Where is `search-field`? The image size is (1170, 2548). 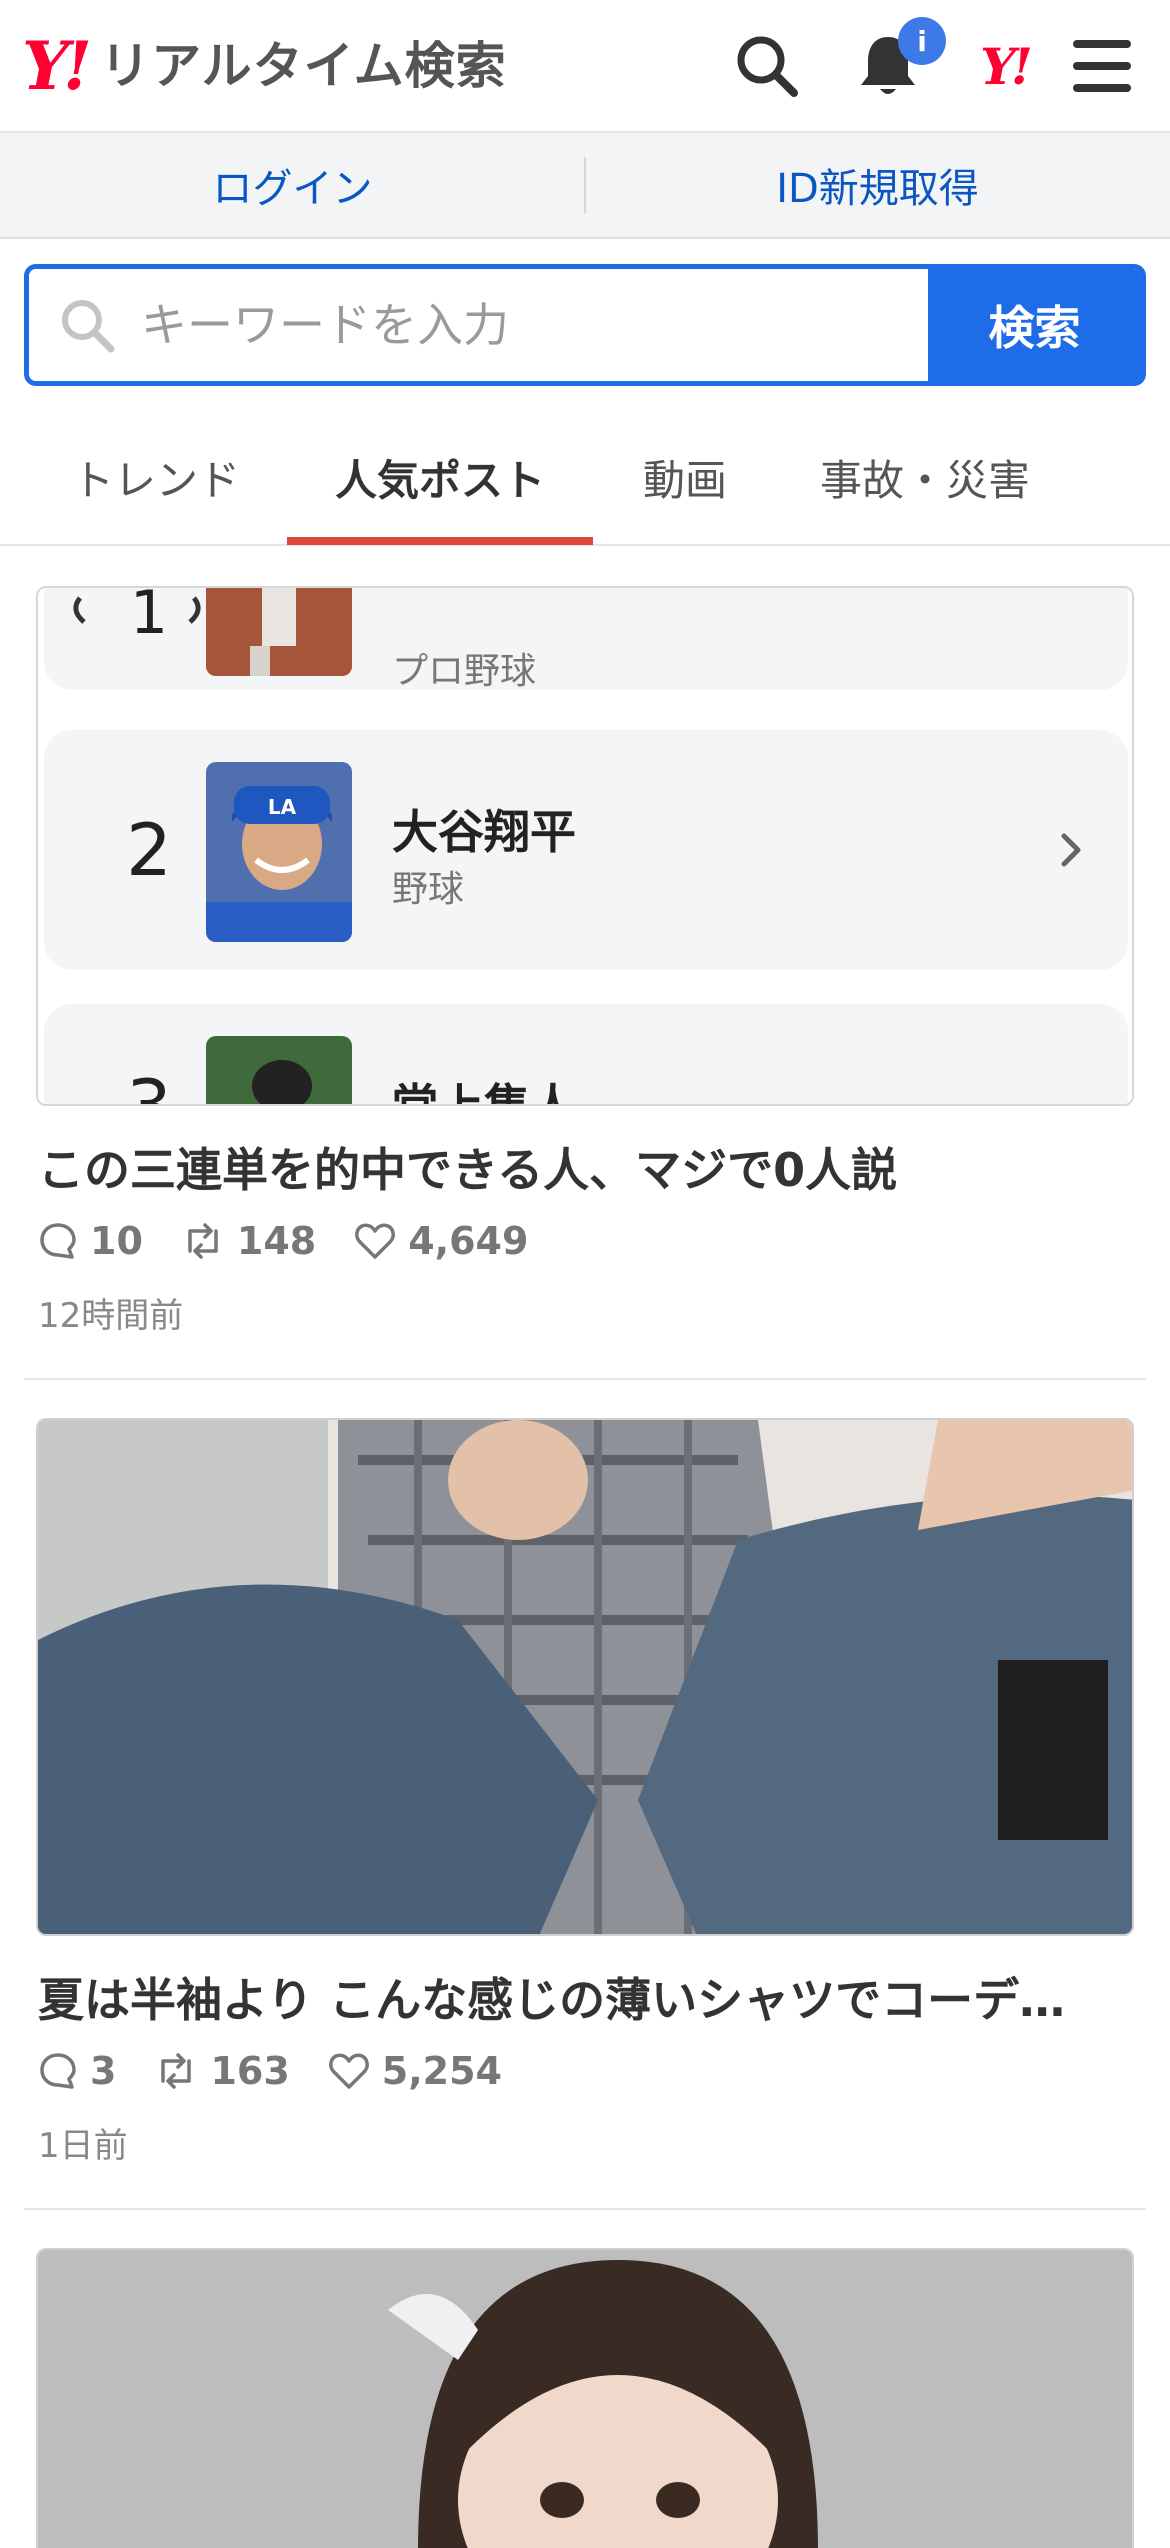
search-field is located at coordinates (485, 325).